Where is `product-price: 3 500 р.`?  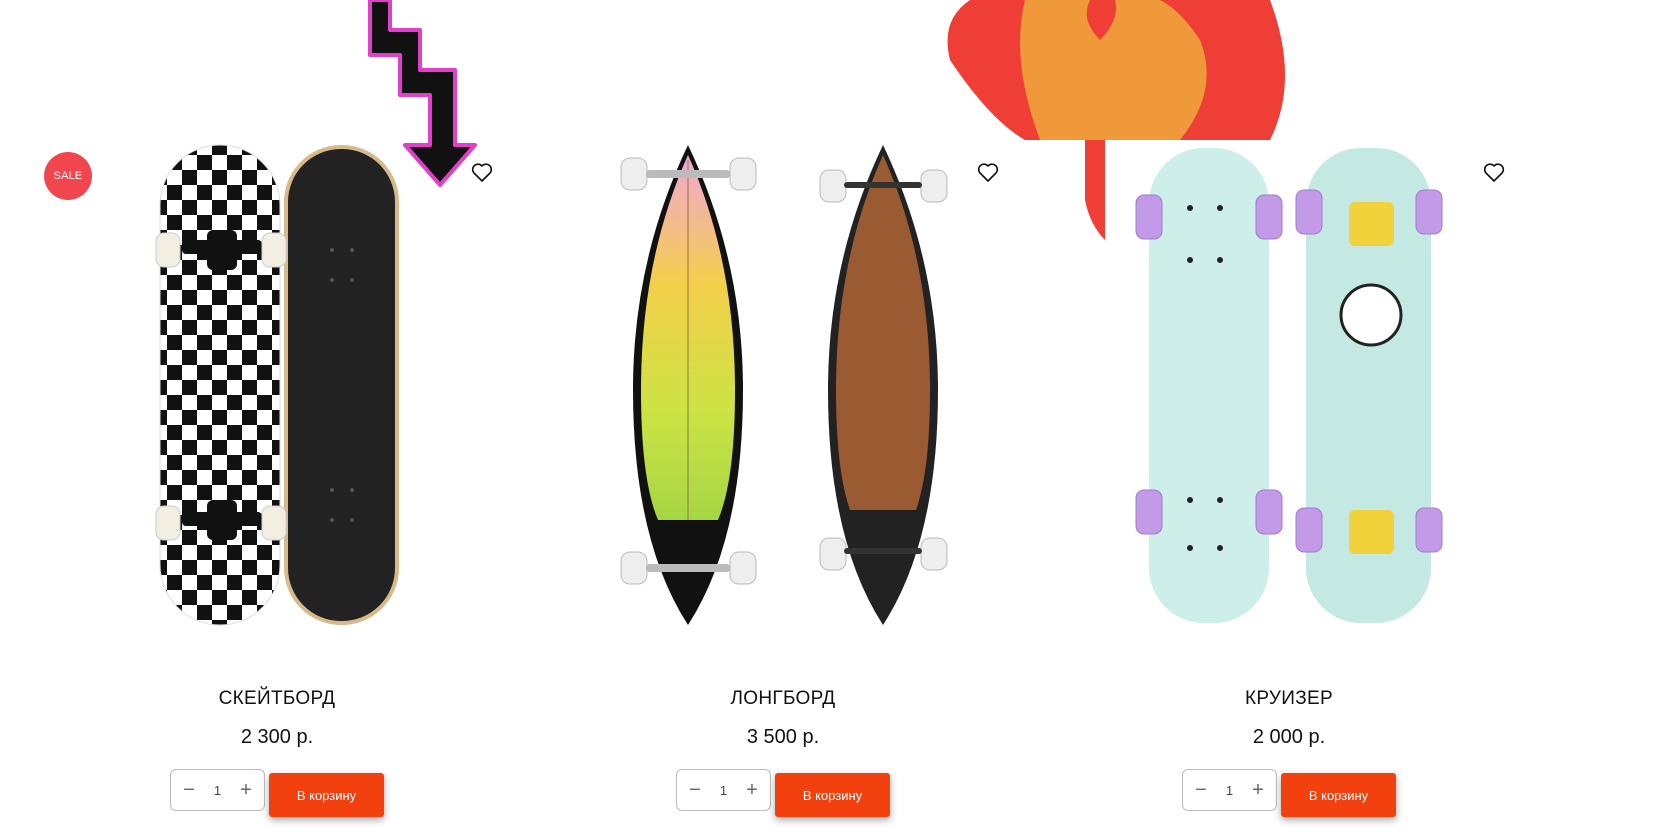 product-price: 3 500 р. is located at coordinates (783, 737).